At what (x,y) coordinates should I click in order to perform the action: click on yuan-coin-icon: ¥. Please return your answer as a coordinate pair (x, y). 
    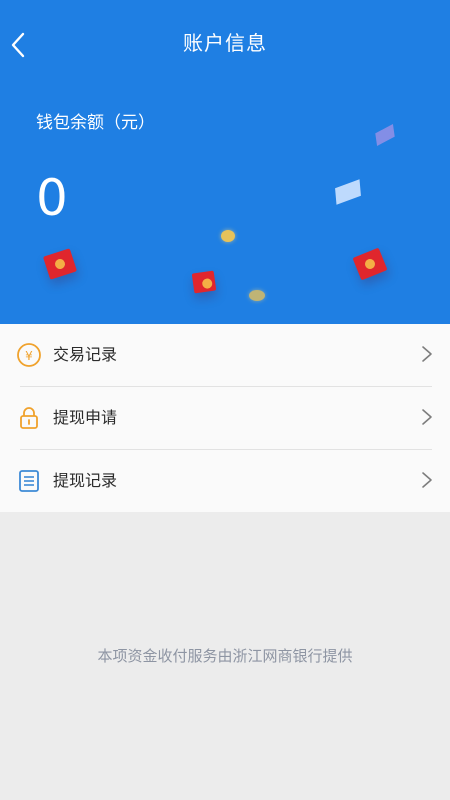
    Looking at the image, I should click on (29, 355).